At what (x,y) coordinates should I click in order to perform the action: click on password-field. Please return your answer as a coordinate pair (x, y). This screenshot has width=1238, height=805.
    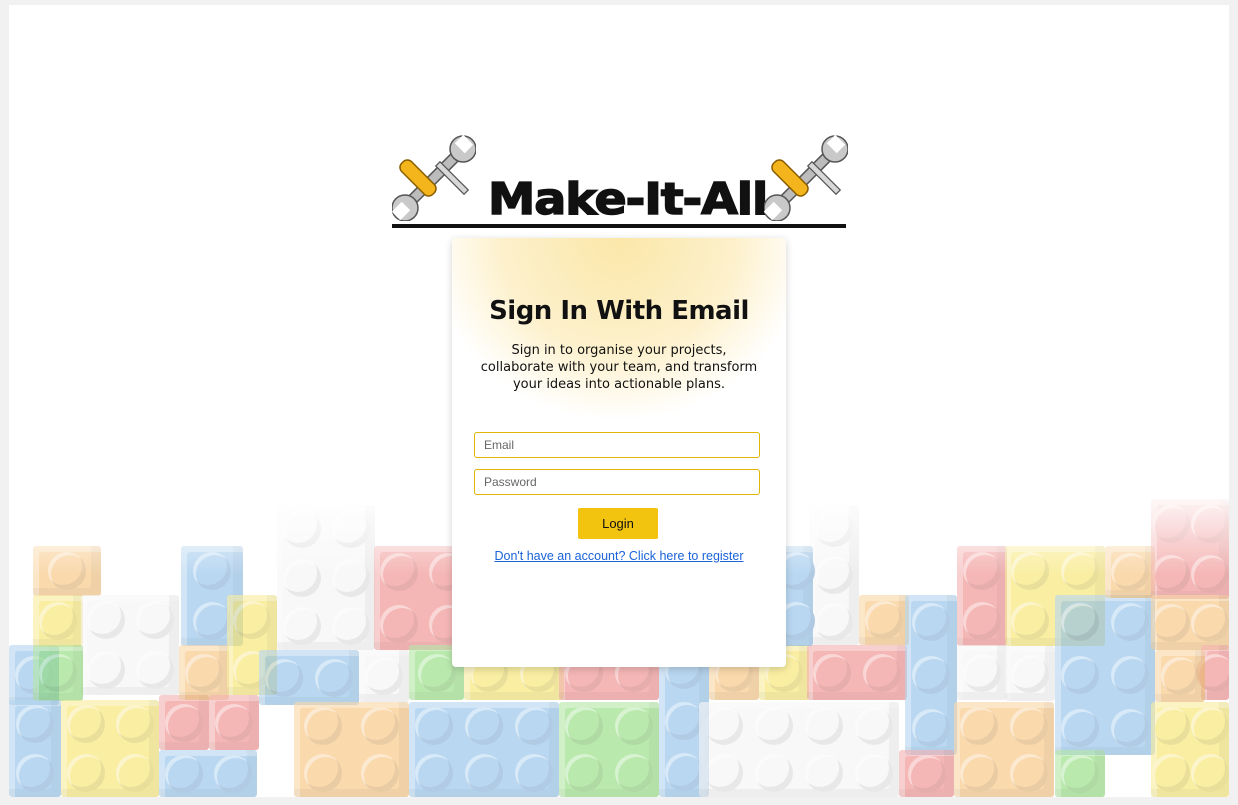
    Looking at the image, I should click on (617, 482).